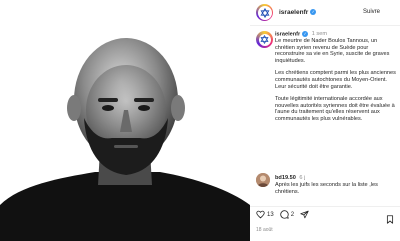 This screenshot has width=400, height=241. I want to click on username-text: israelenfr, so click(293, 12).